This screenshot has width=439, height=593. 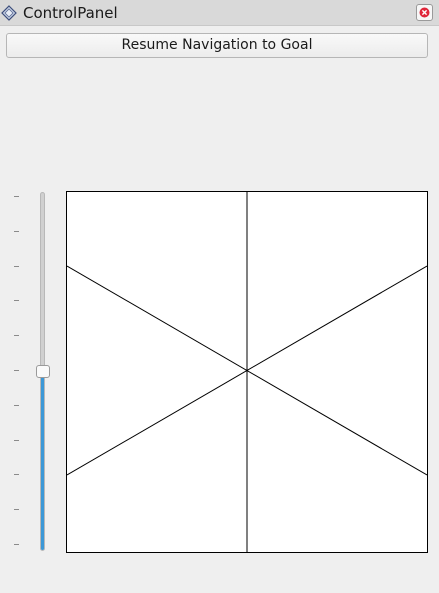 What do you see at coordinates (43, 371) in the screenshot?
I see `slider-handle` at bounding box center [43, 371].